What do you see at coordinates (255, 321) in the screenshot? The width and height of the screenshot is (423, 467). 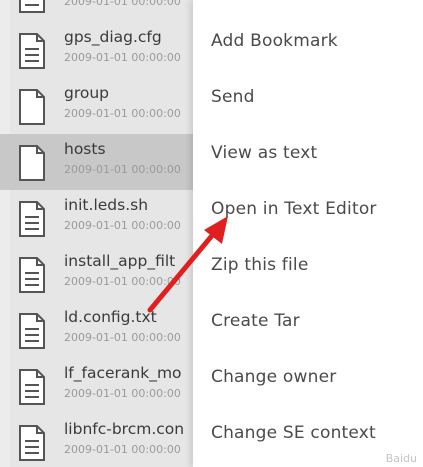 I see `menu-item-create-tar: Create Tar` at bounding box center [255, 321].